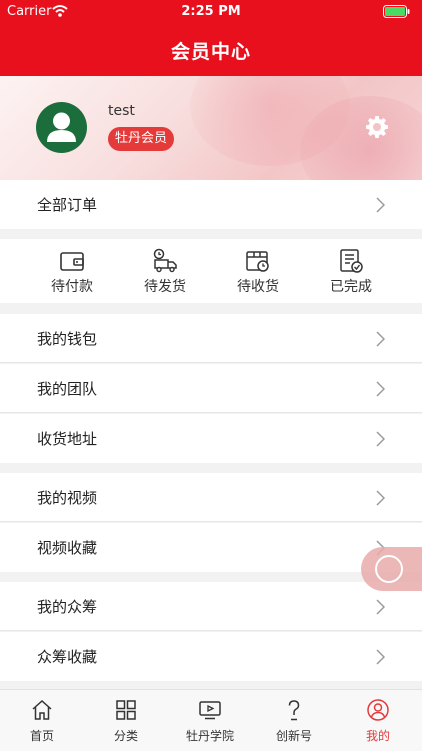 The image size is (422, 751). Describe the element at coordinates (209, 736) in the screenshot. I see `tab-label: 牡丹学院` at that location.